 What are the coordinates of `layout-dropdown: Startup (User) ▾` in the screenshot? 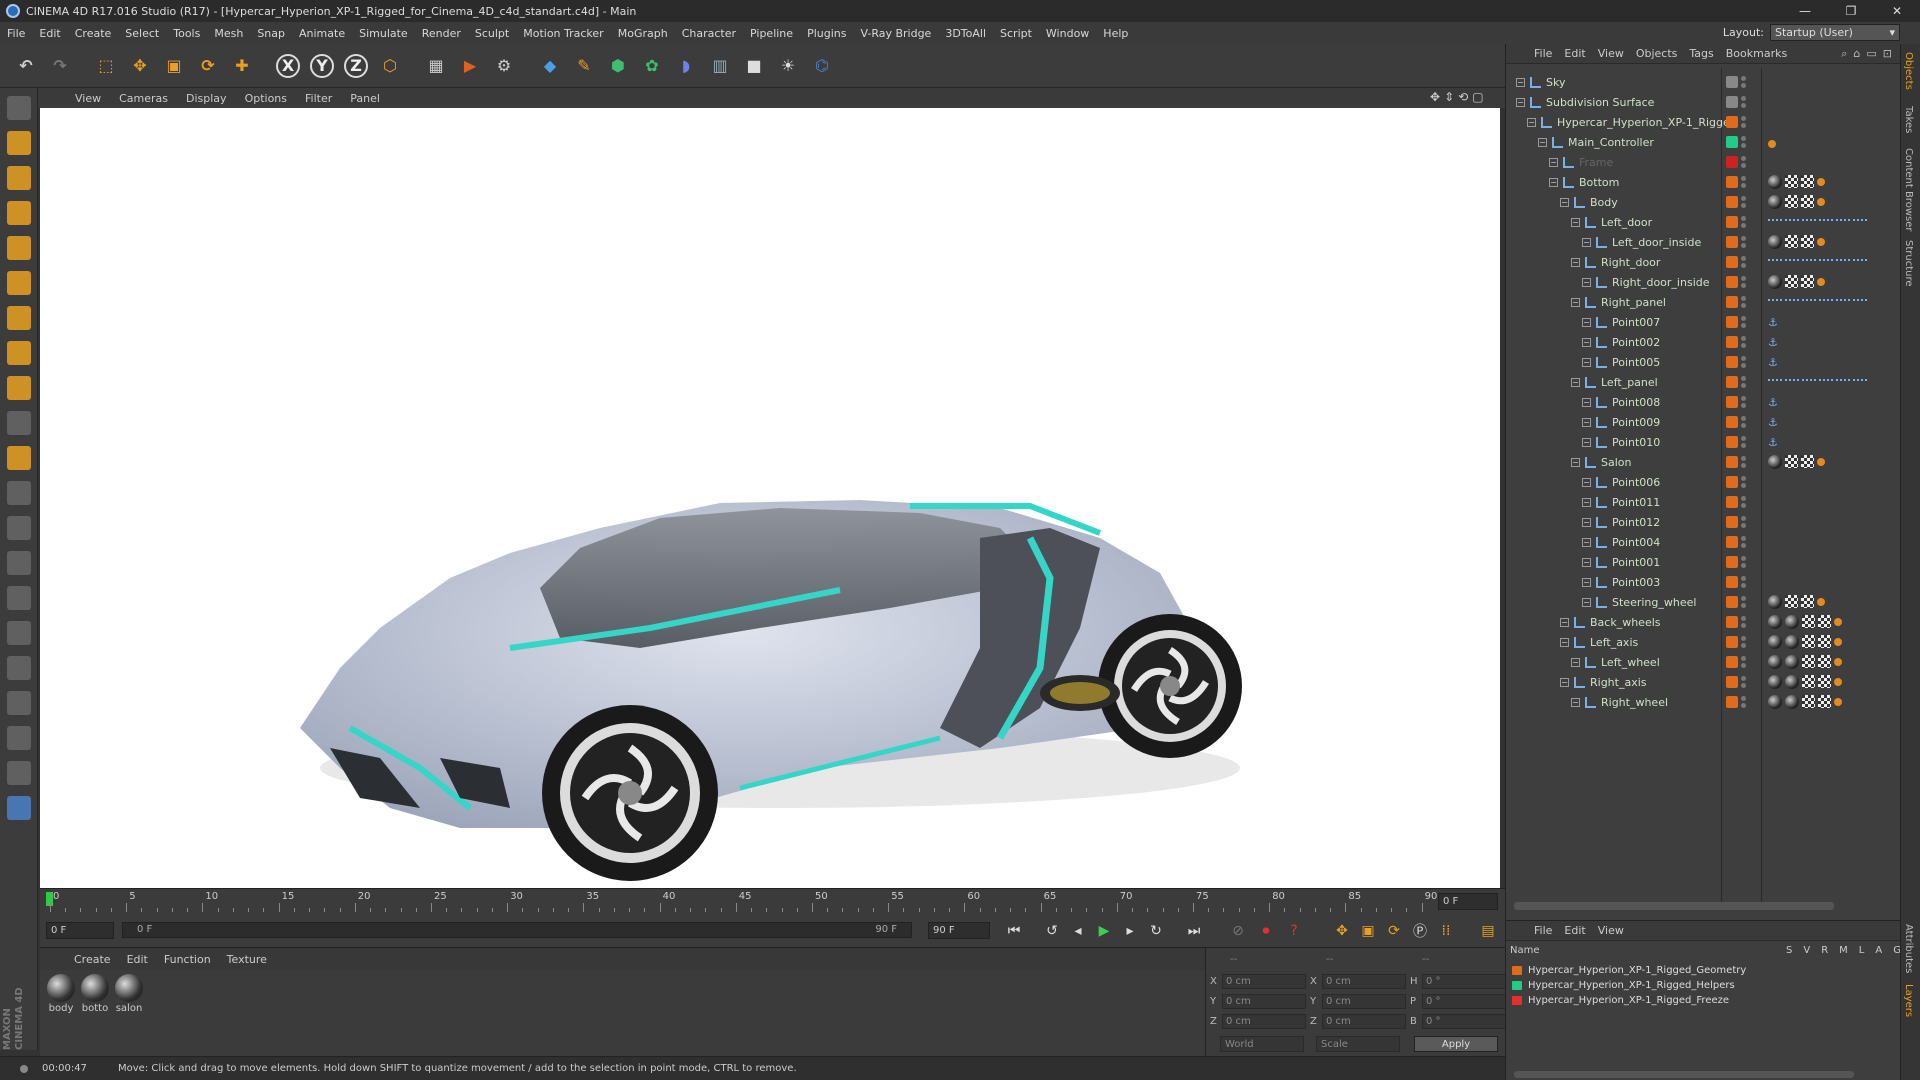 It's located at (1835, 32).